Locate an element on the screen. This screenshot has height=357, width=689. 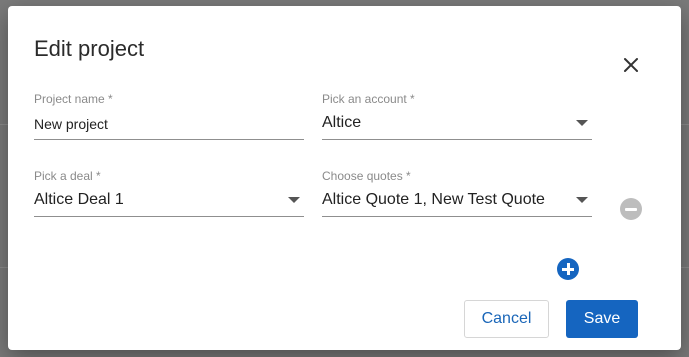
close-icon is located at coordinates (631, 65).